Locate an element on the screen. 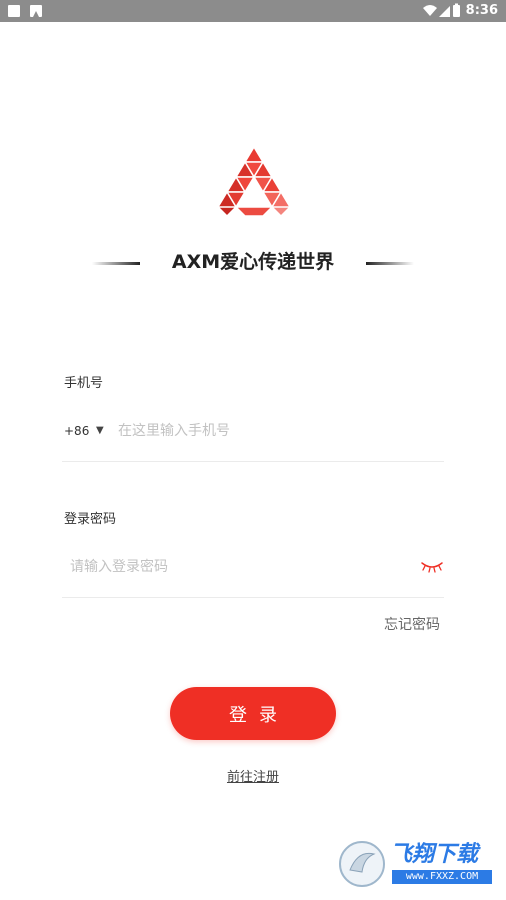 The width and height of the screenshot is (506, 900). brand-title: AXM爱心传递世界 is located at coordinates (253, 262).